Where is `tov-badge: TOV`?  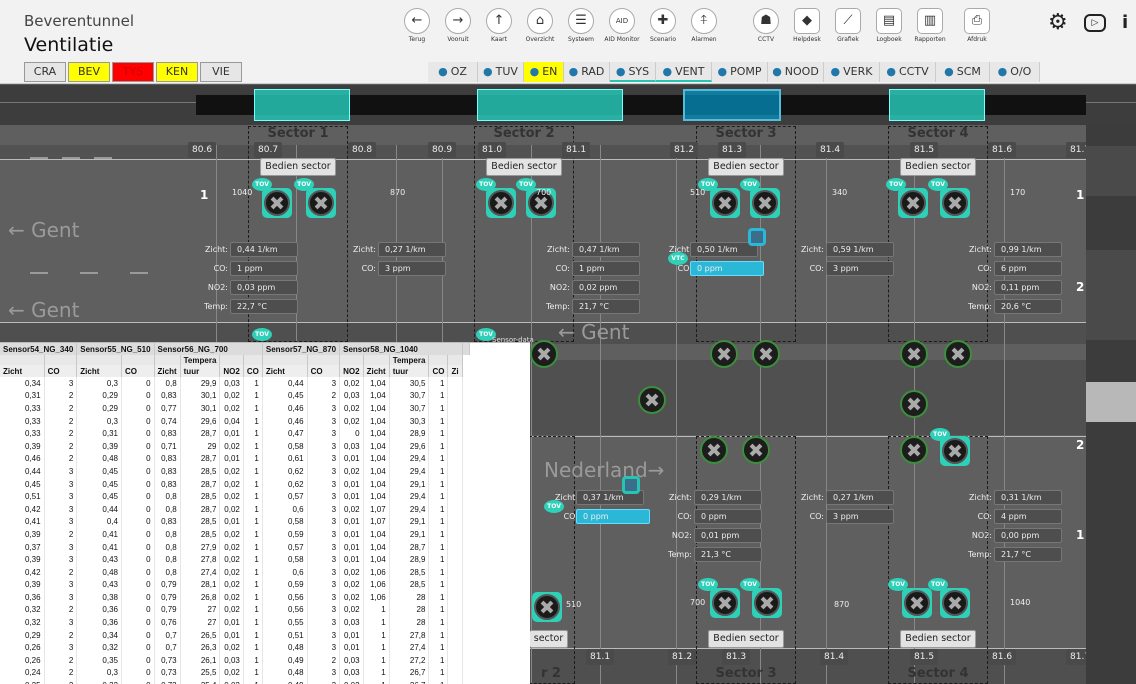 tov-badge: TOV is located at coordinates (708, 584).